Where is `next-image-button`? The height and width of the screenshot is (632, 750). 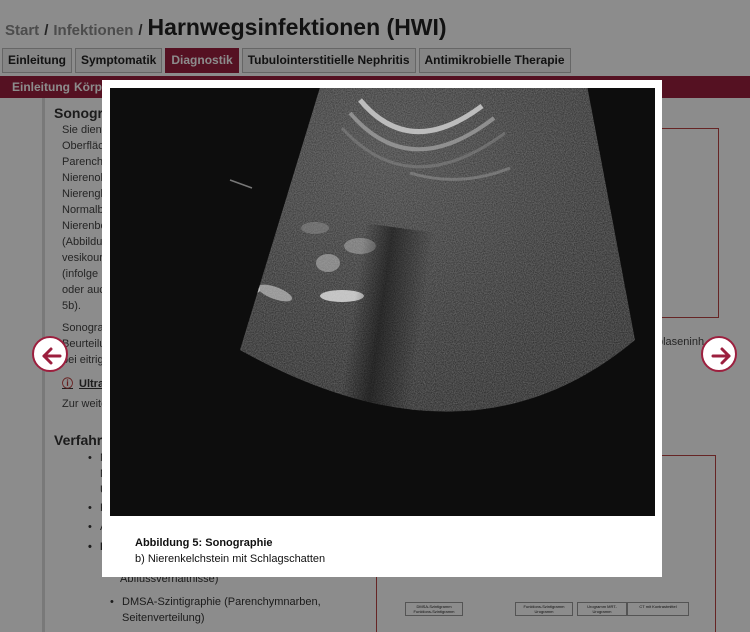 next-image-button is located at coordinates (719, 354).